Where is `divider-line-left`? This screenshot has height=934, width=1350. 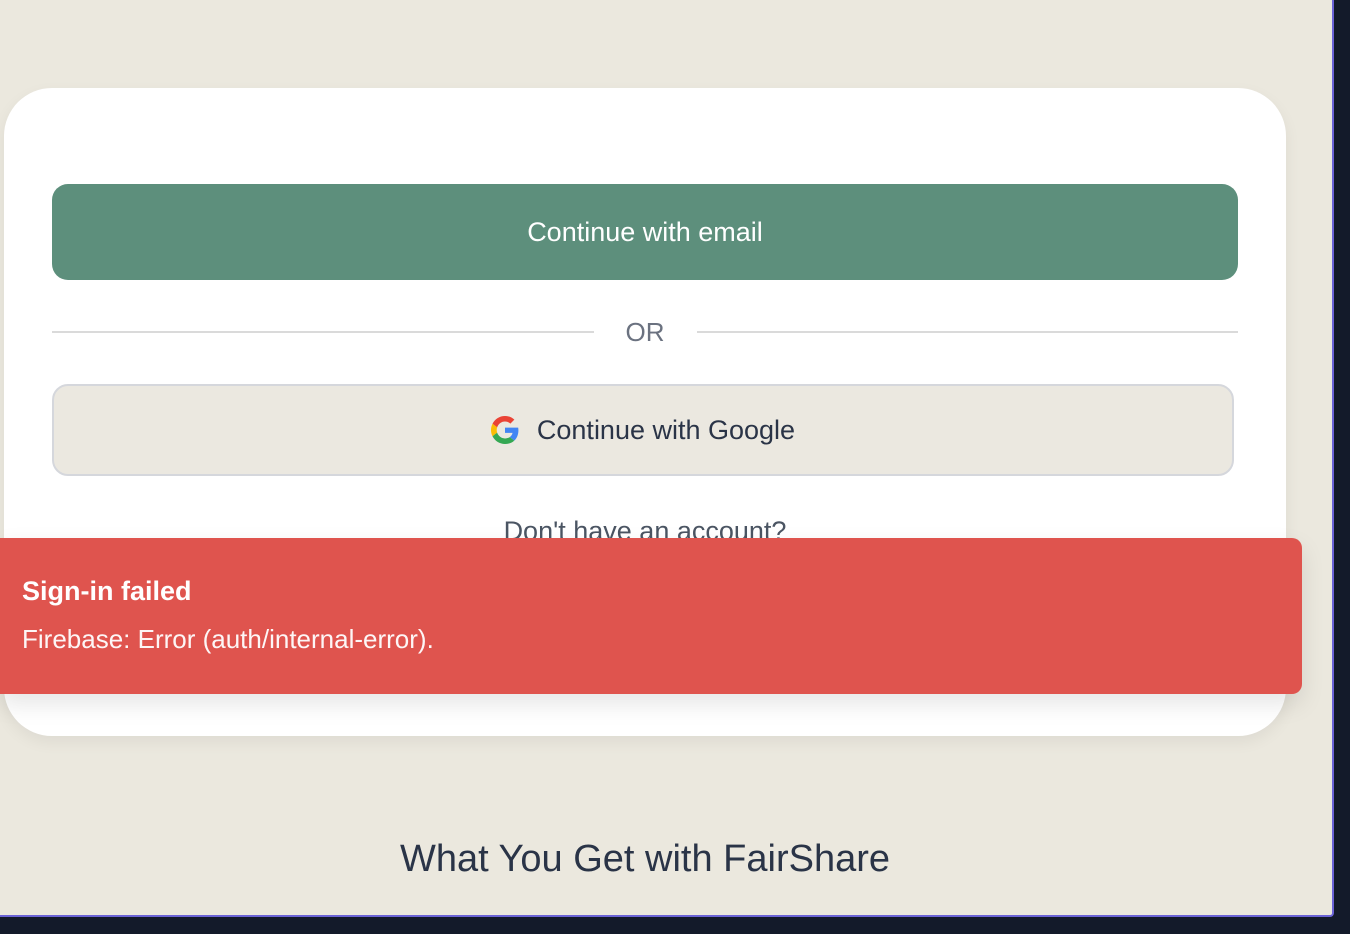 divider-line-left is located at coordinates (323, 332).